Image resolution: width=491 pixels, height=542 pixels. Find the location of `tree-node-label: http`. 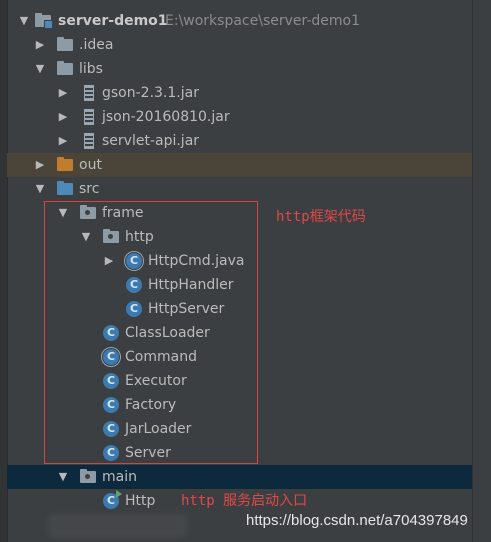

tree-node-label: http is located at coordinates (139, 237).